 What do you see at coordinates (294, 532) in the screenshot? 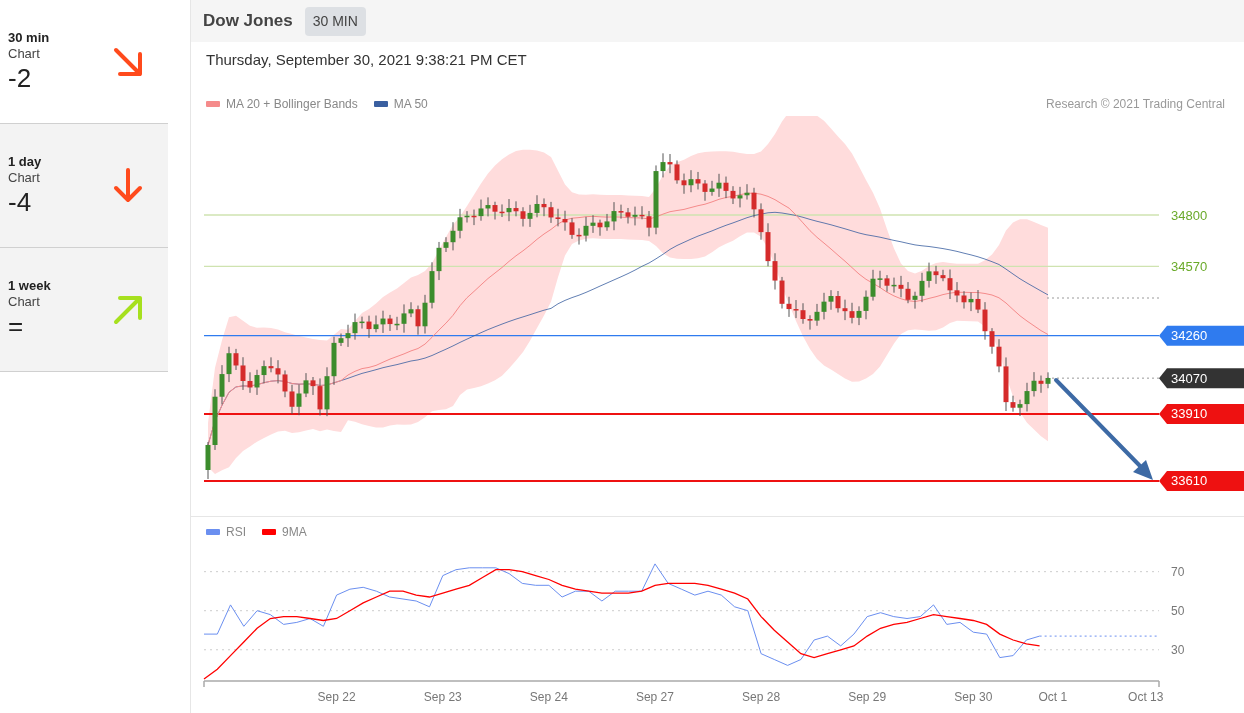
I see `legend-label: 9MA` at bounding box center [294, 532].